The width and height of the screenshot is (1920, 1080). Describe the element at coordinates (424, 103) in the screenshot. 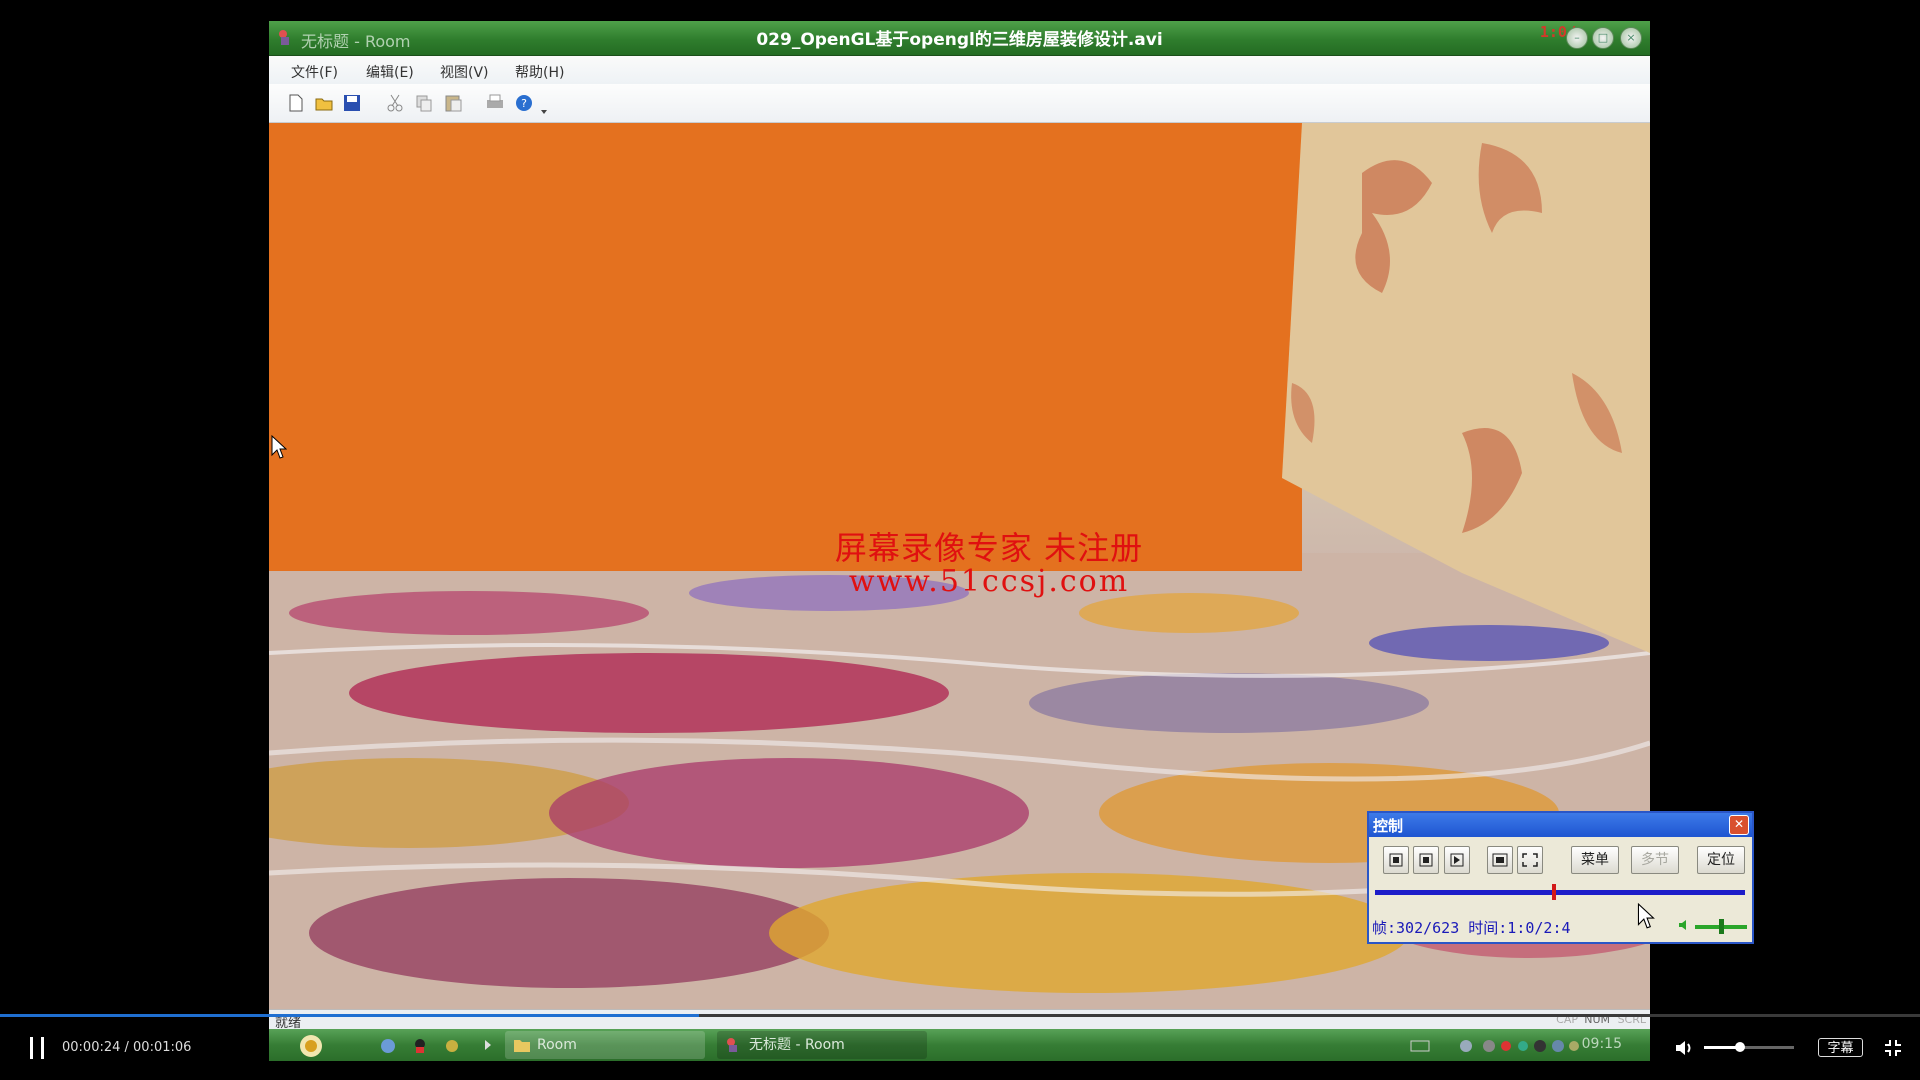

I see `copy-icon` at that location.